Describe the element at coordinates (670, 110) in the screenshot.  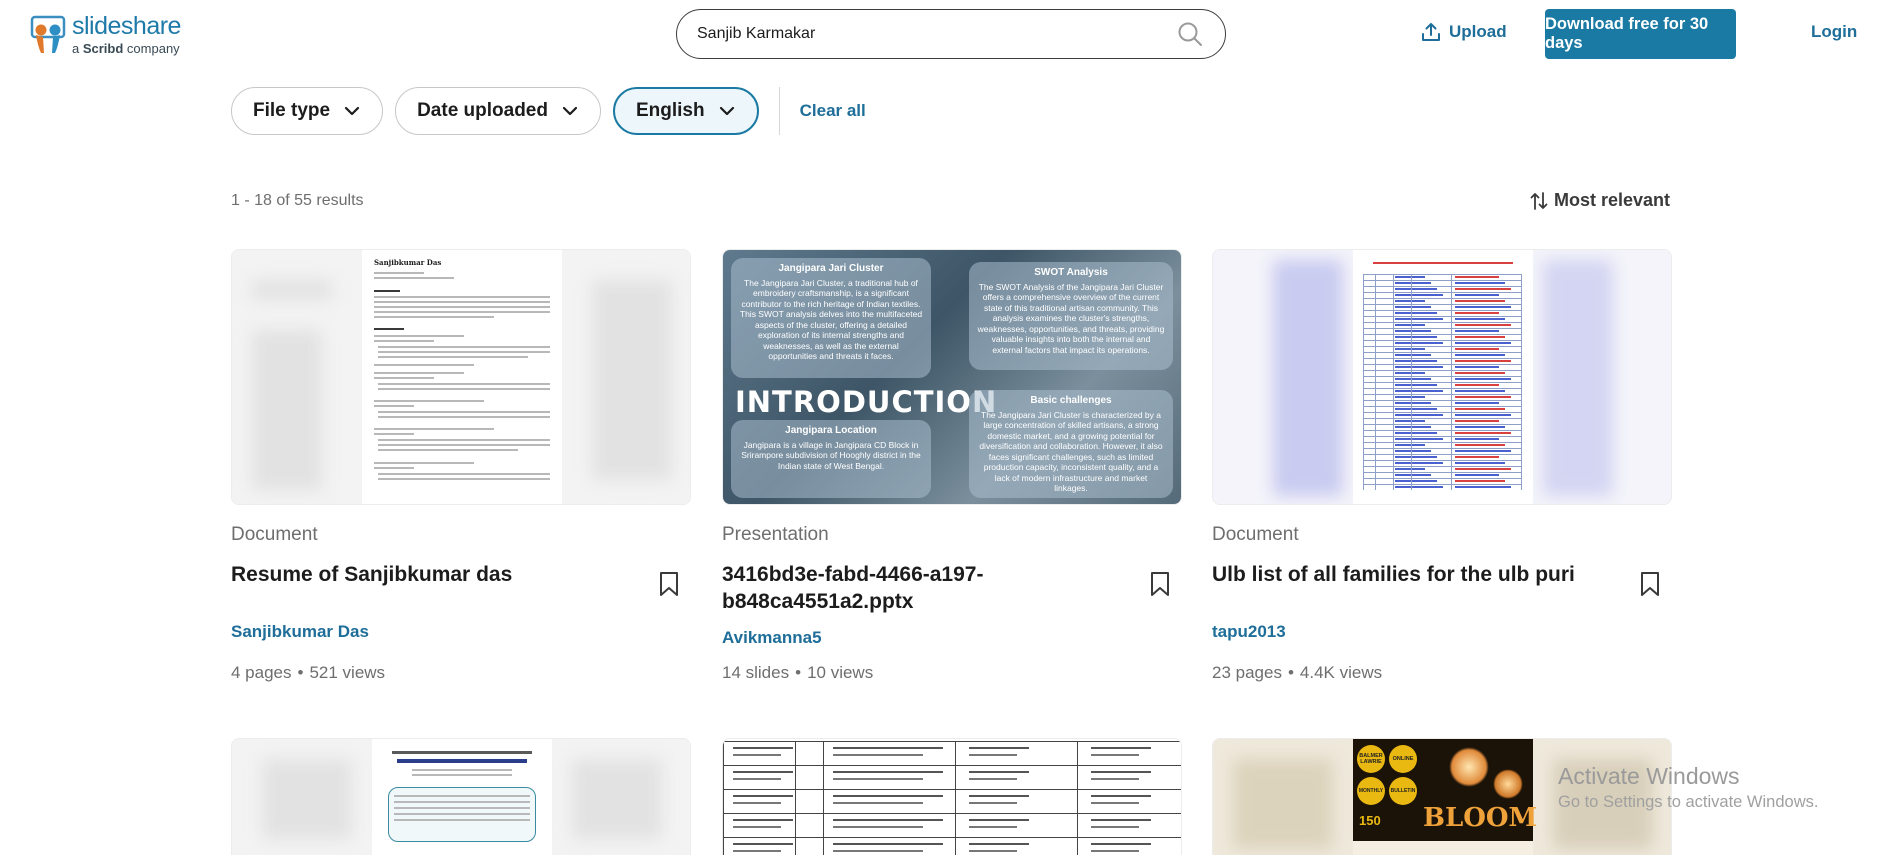
I see `language-label: English` at that location.